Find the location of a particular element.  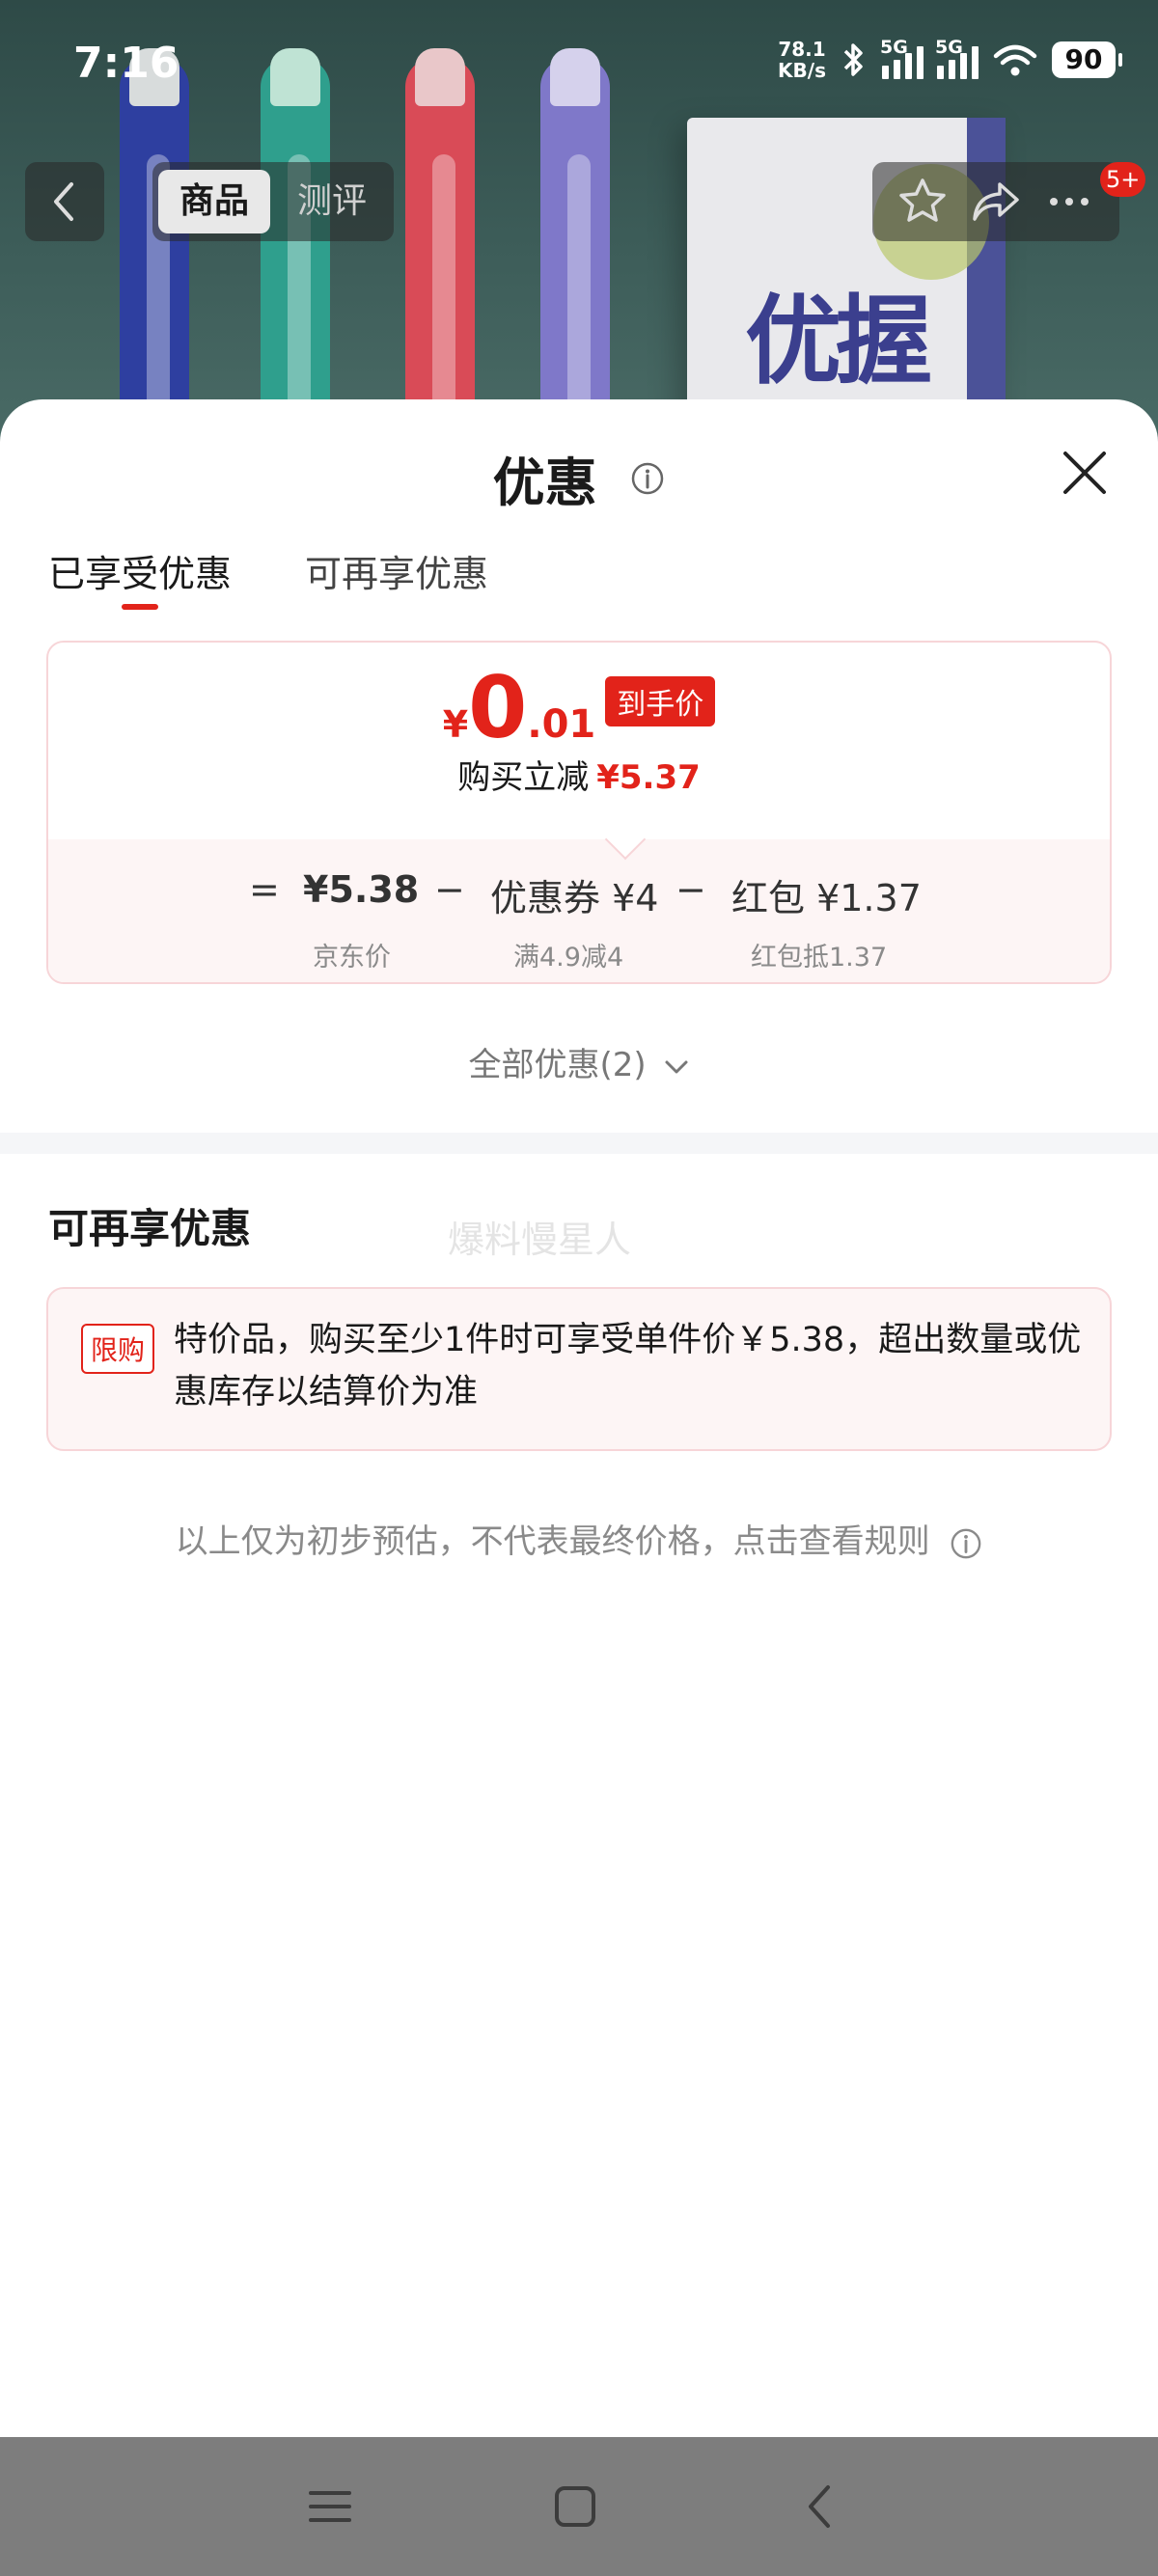

share-icon is located at coordinates (996, 202).